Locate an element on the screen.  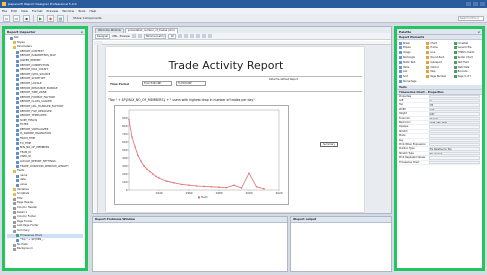
menu-help: Help is located at coordinates (92, 11).